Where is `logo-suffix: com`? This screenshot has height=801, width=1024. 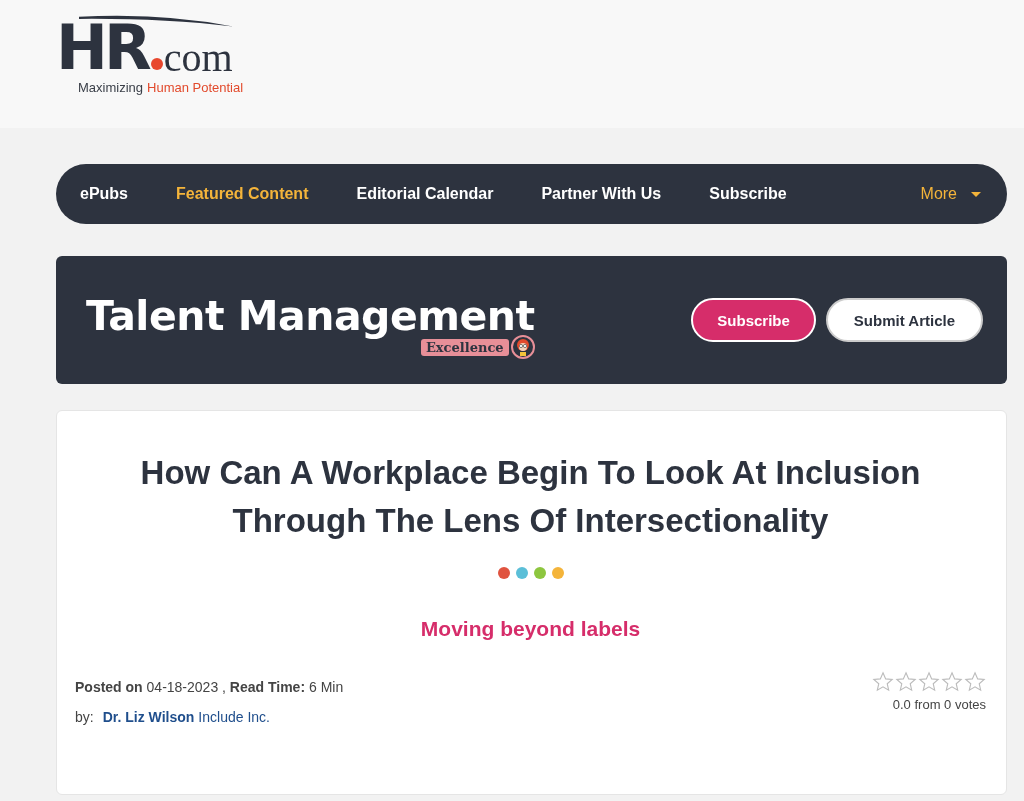 logo-suffix: com is located at coordinates (198, 58).